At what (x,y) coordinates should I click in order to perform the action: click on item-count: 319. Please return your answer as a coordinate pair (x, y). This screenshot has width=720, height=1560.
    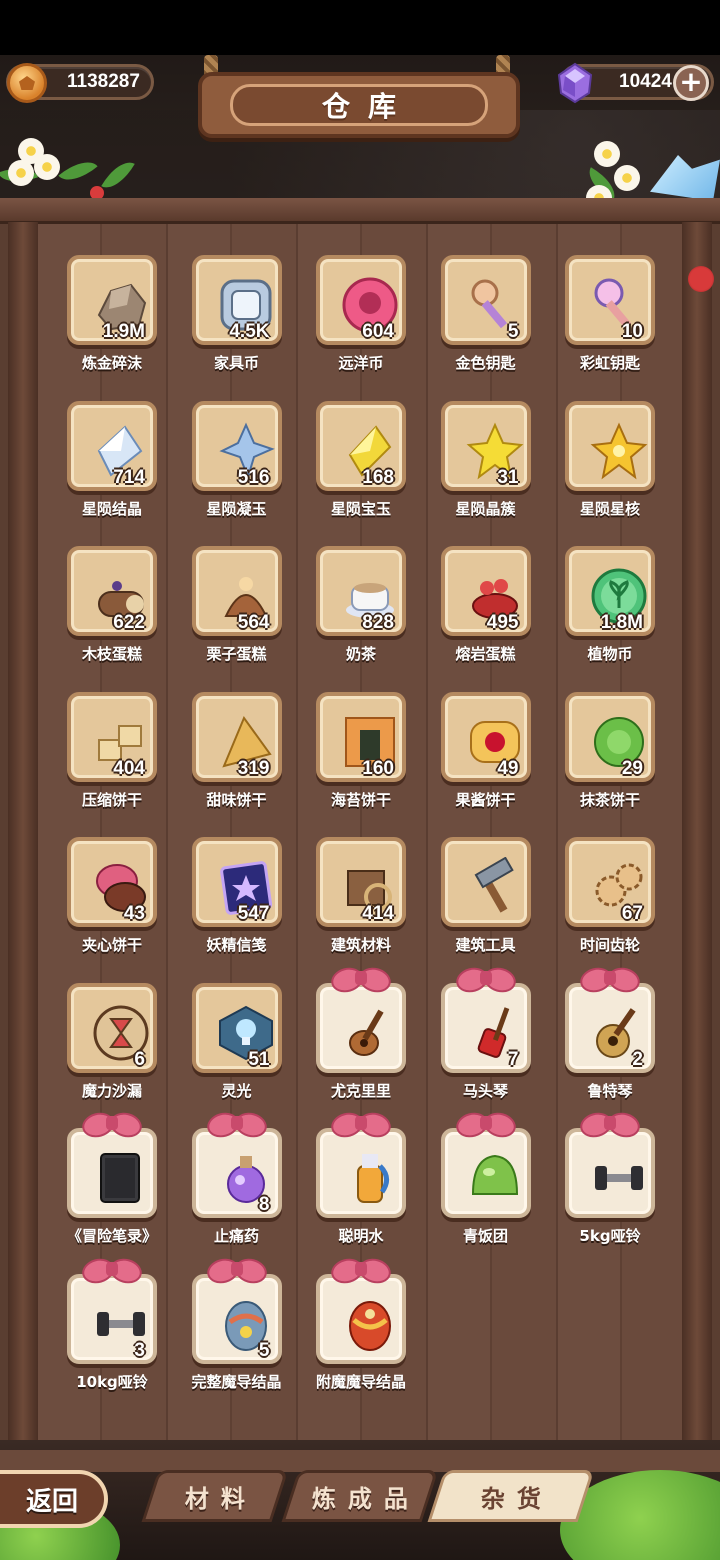
    Looking at the image, I should click on (253, 768).